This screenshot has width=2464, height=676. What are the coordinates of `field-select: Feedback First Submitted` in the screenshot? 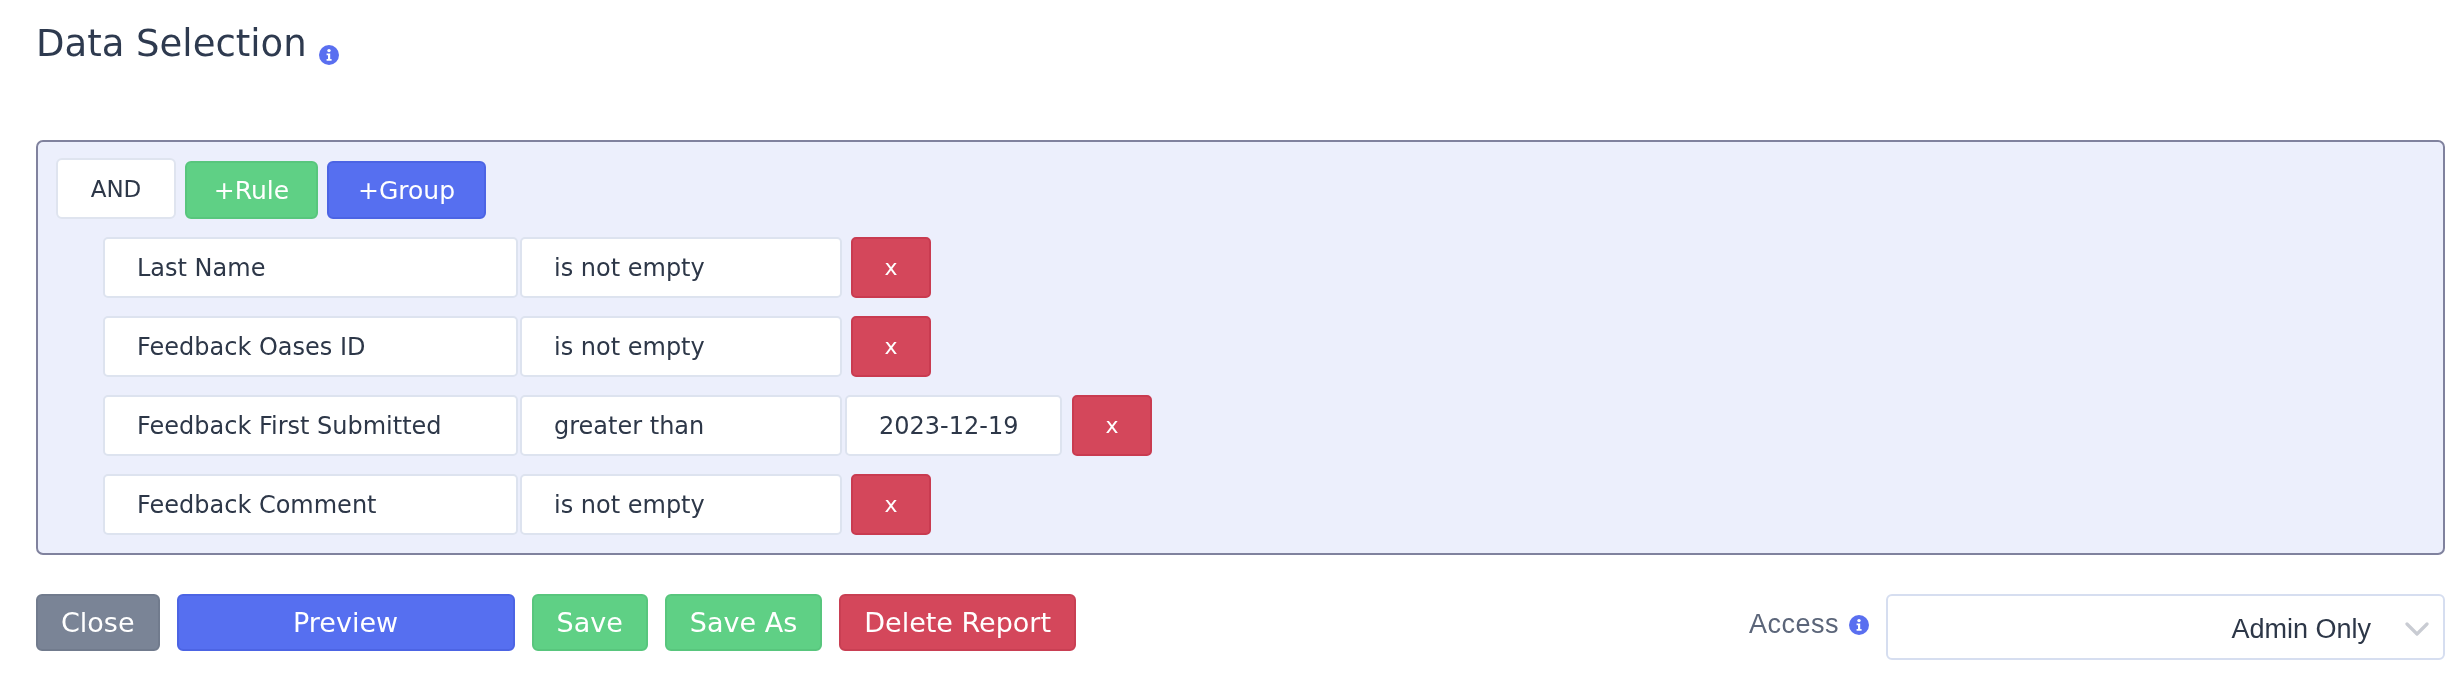 It's located at (310, 425).